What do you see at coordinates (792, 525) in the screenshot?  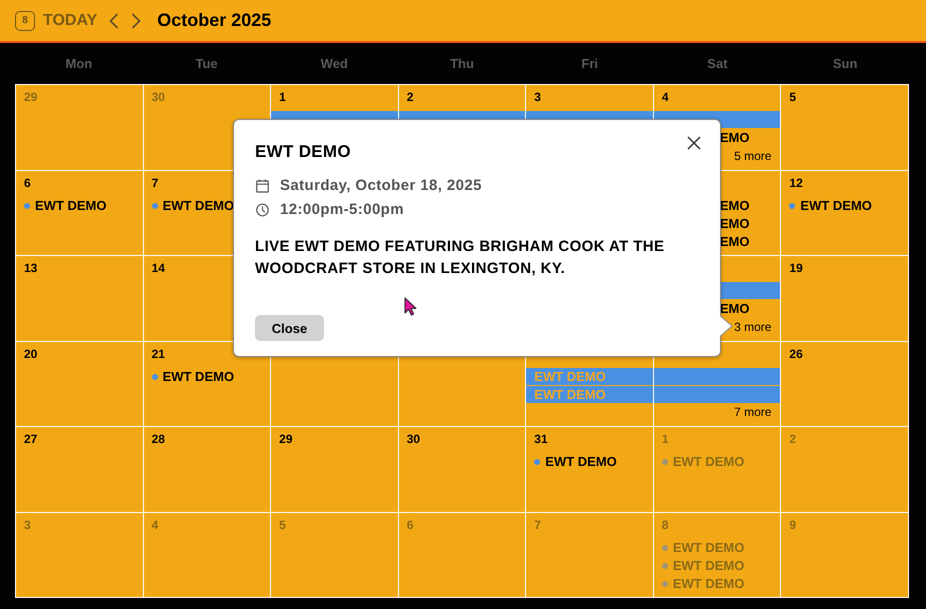 I see `day-number: 9` at bounding box center [792, 525].